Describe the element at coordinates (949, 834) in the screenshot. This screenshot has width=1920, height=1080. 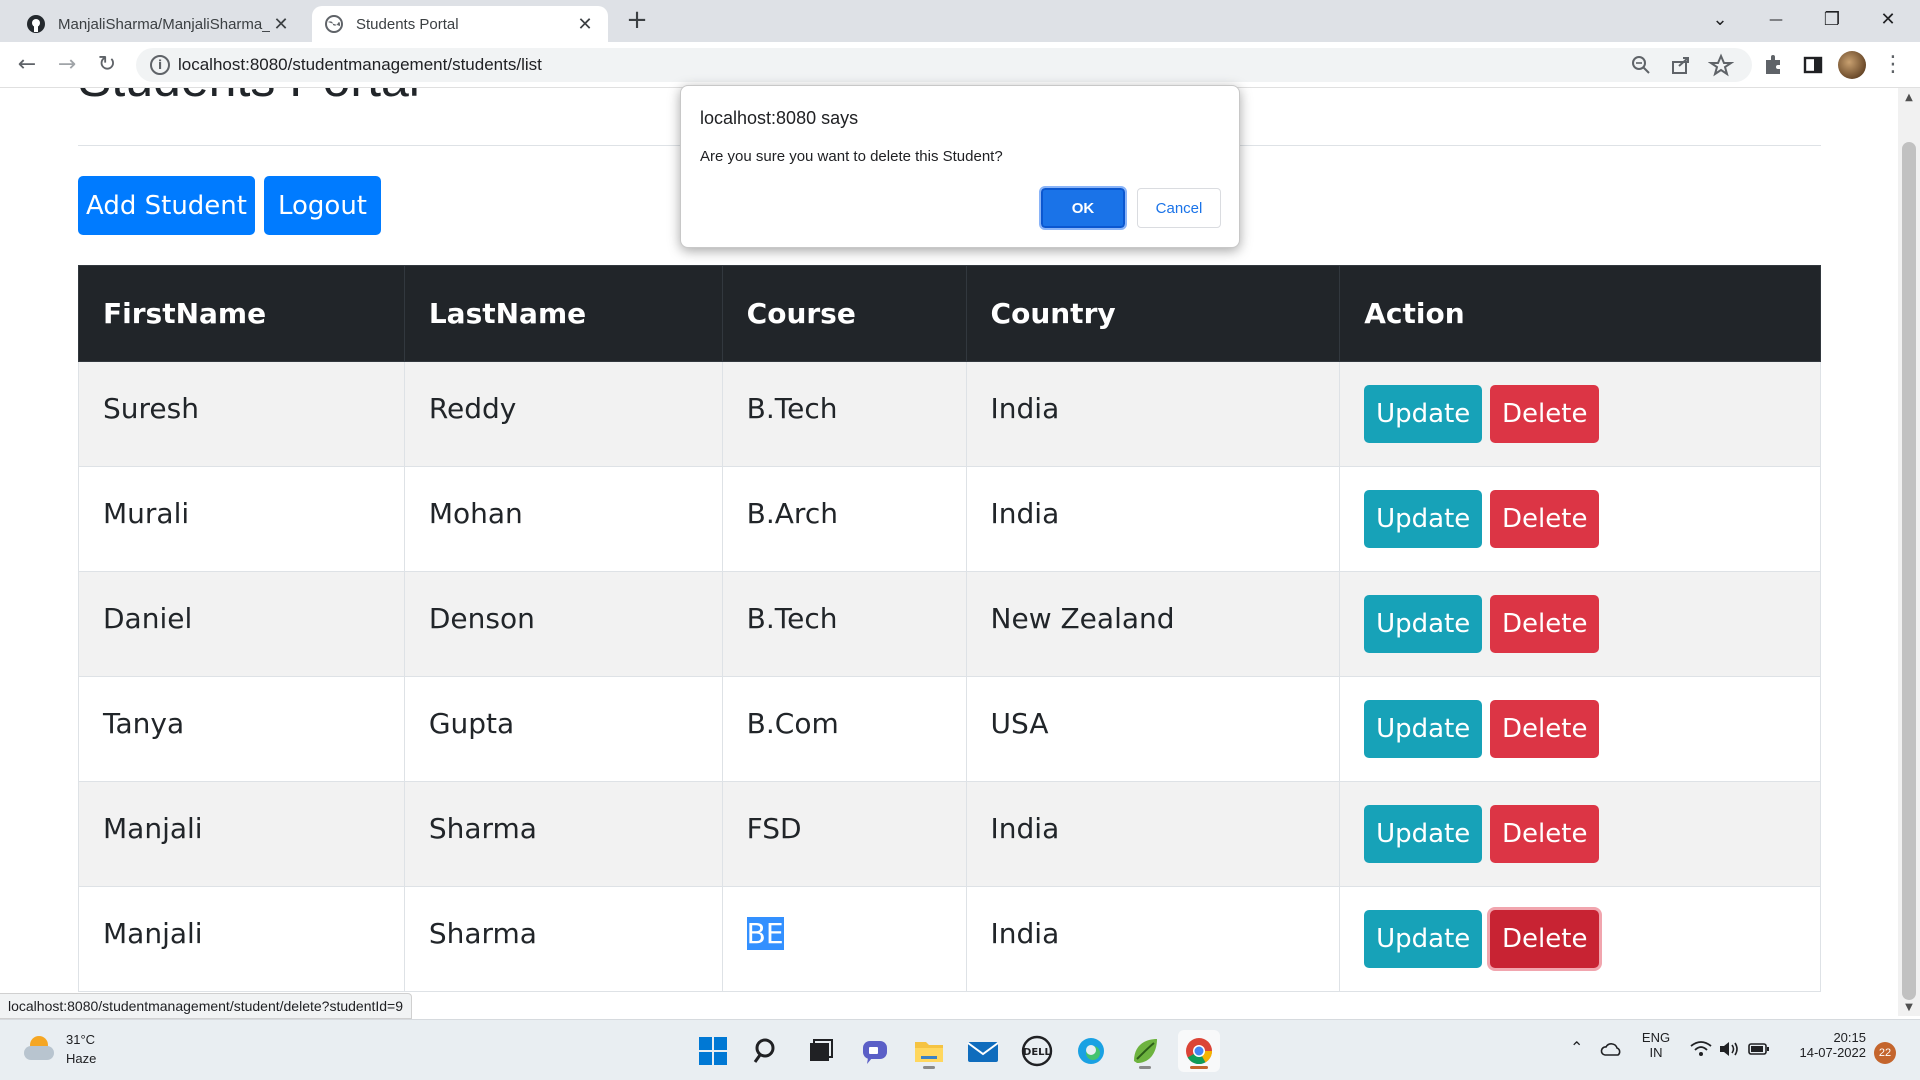
I see `table-row: Manjali Sharma FSD India Update Delete` at that location.